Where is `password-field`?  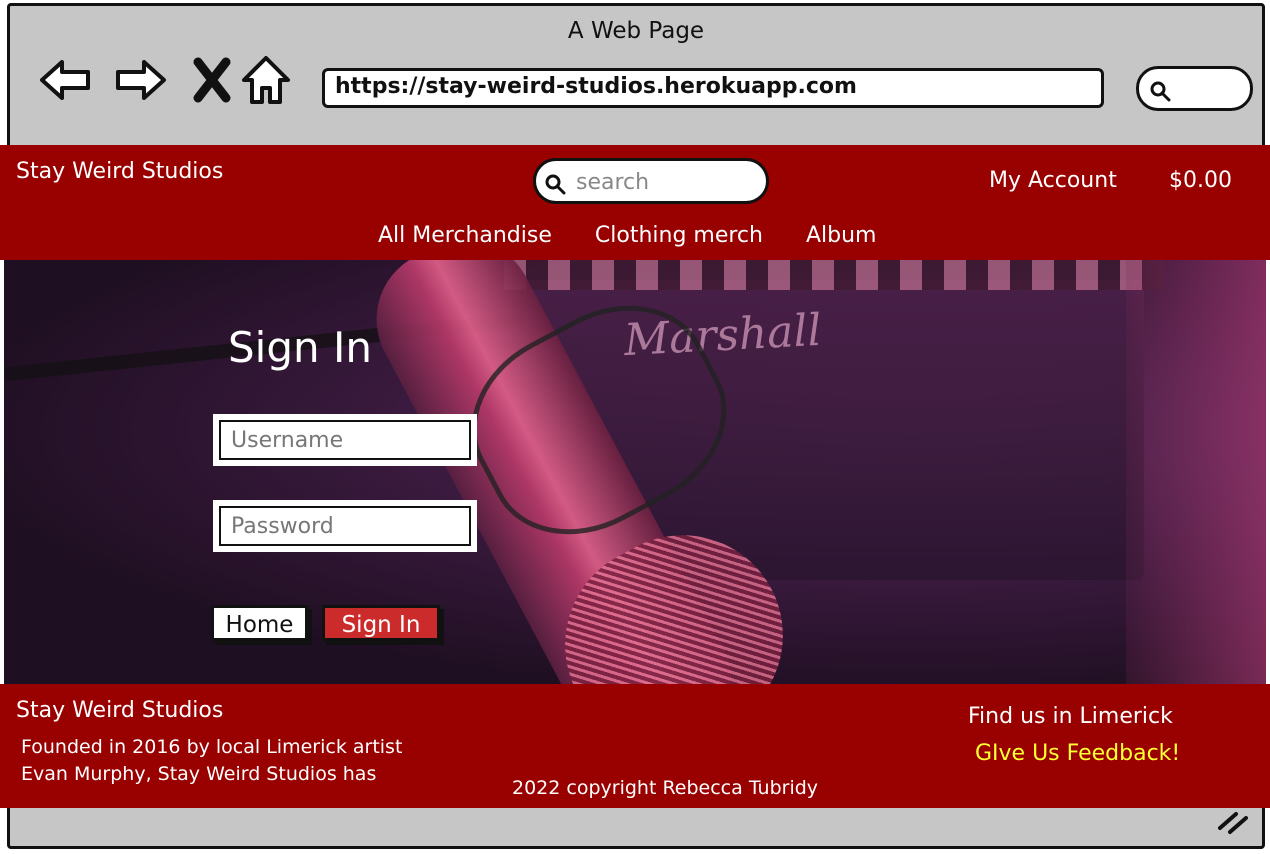
password-field is located at coordinates (345, 526).